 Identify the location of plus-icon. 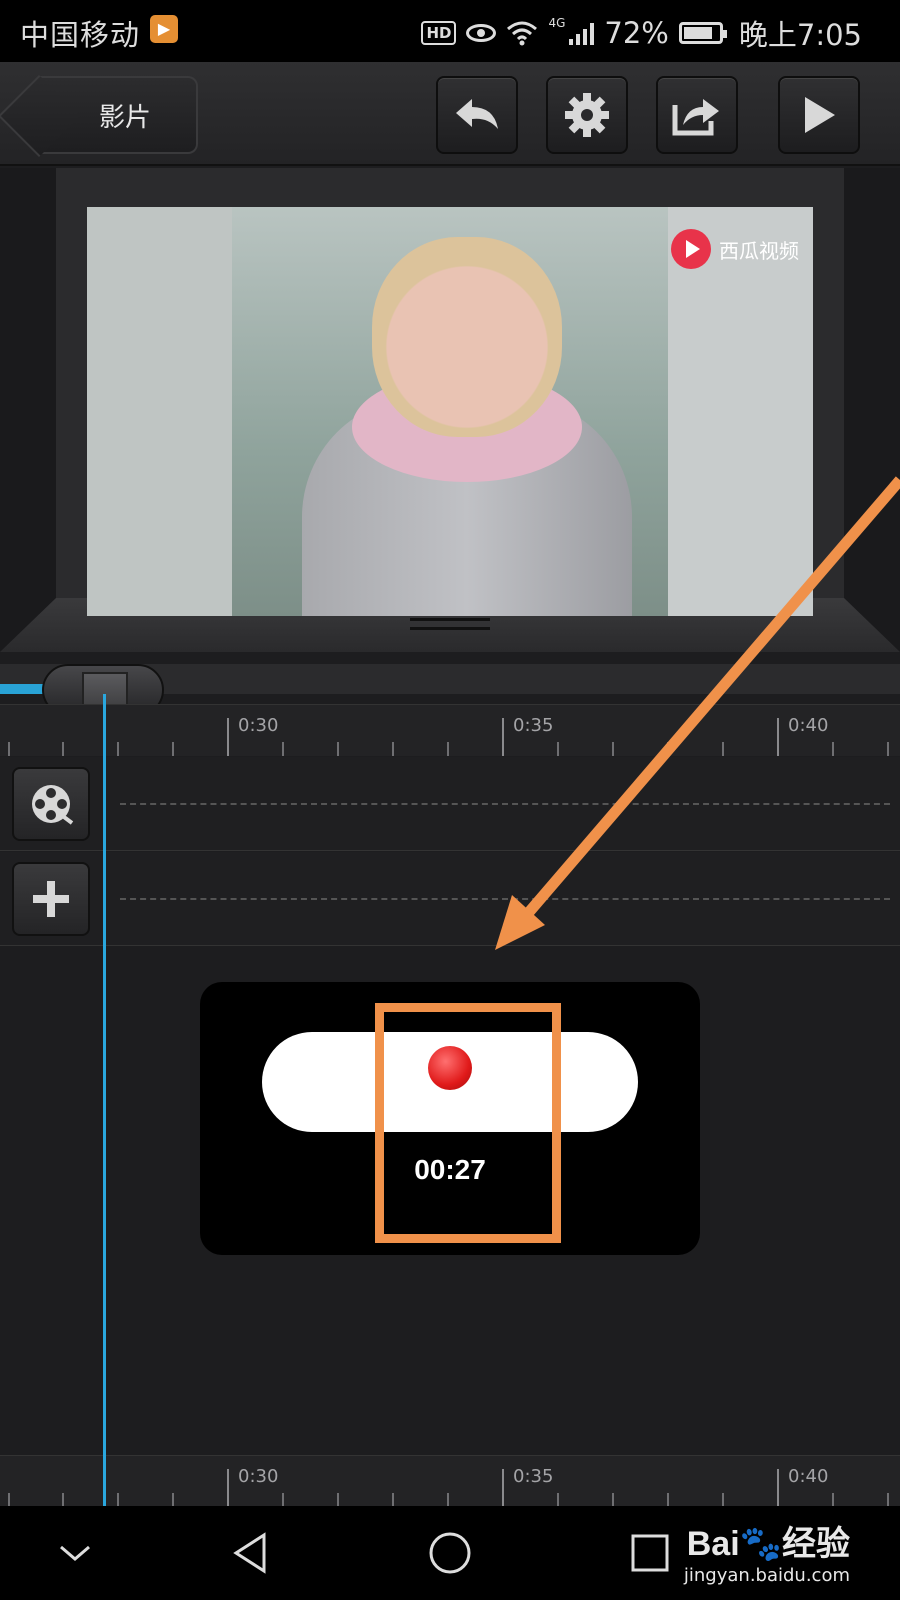
(51, 899).